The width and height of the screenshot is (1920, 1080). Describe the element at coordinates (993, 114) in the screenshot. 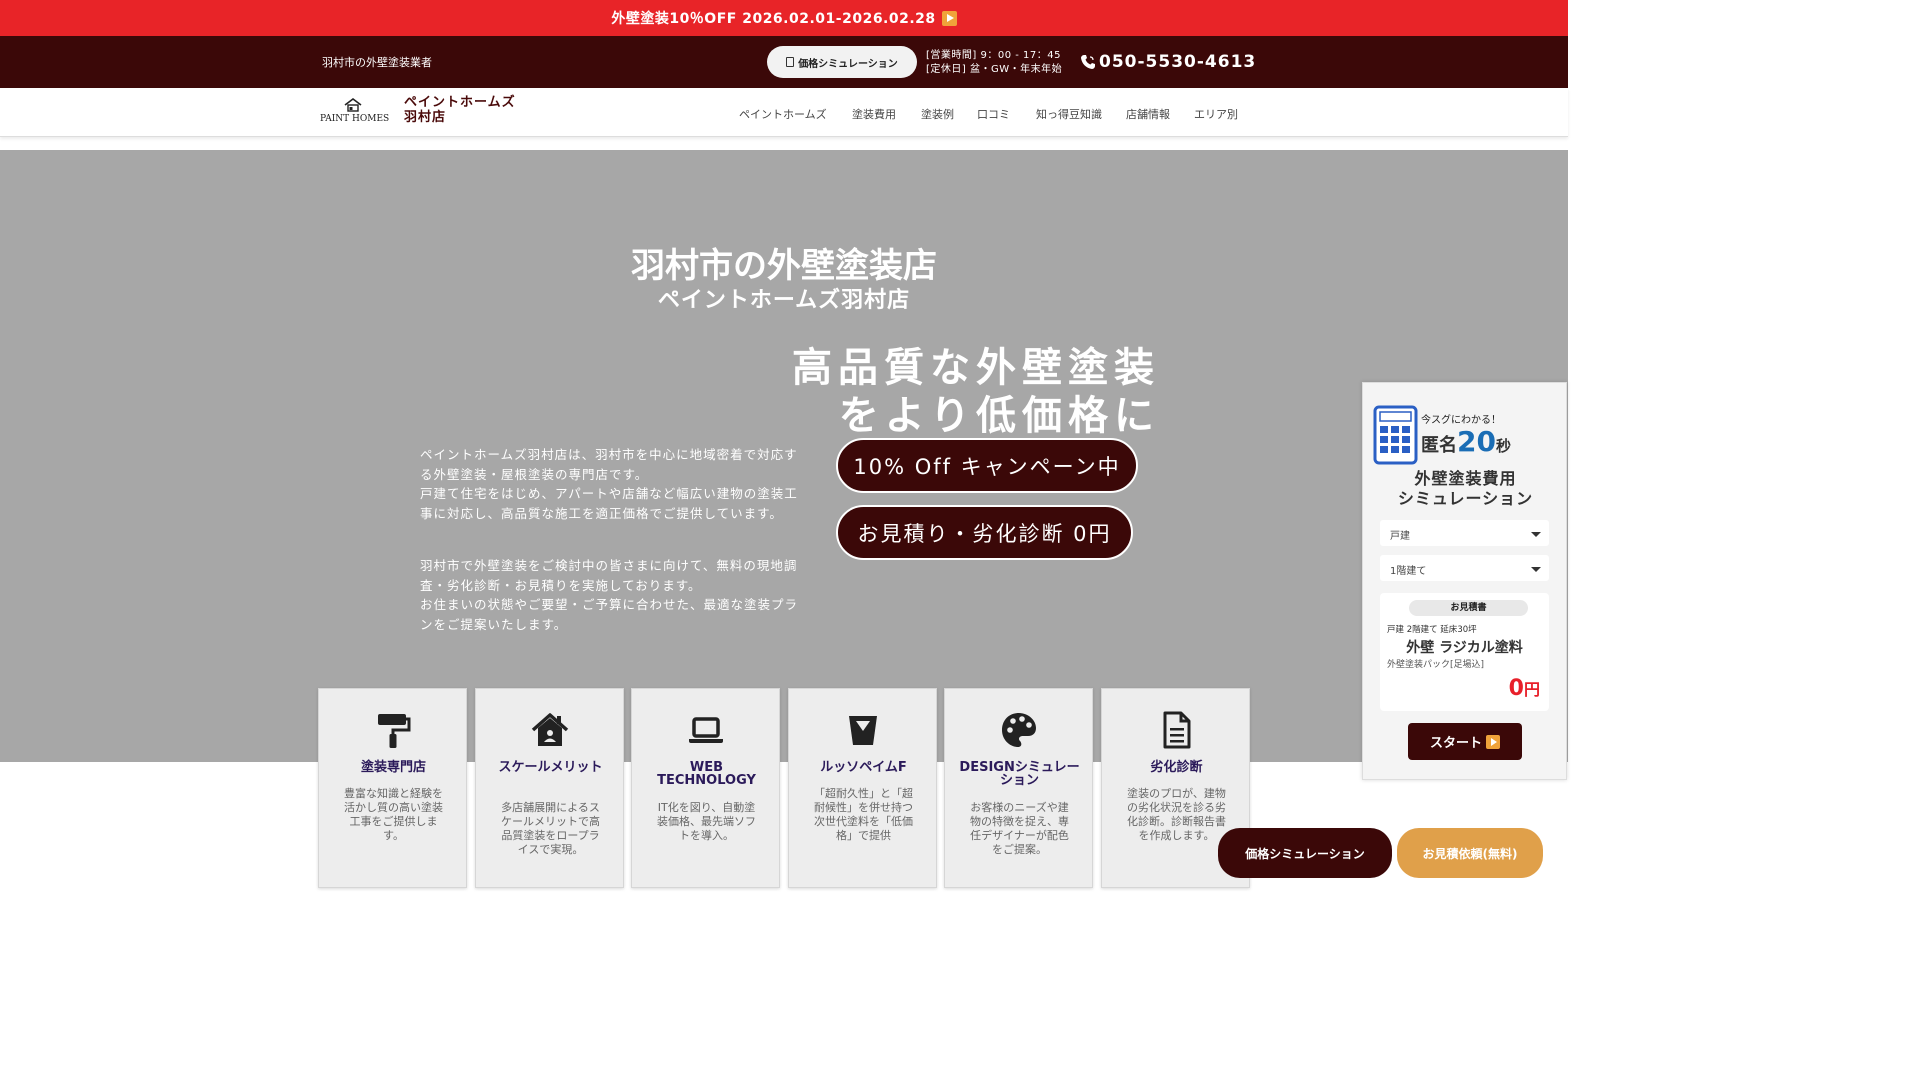

I see `menu-item-reviews: 口コミ` at that location.